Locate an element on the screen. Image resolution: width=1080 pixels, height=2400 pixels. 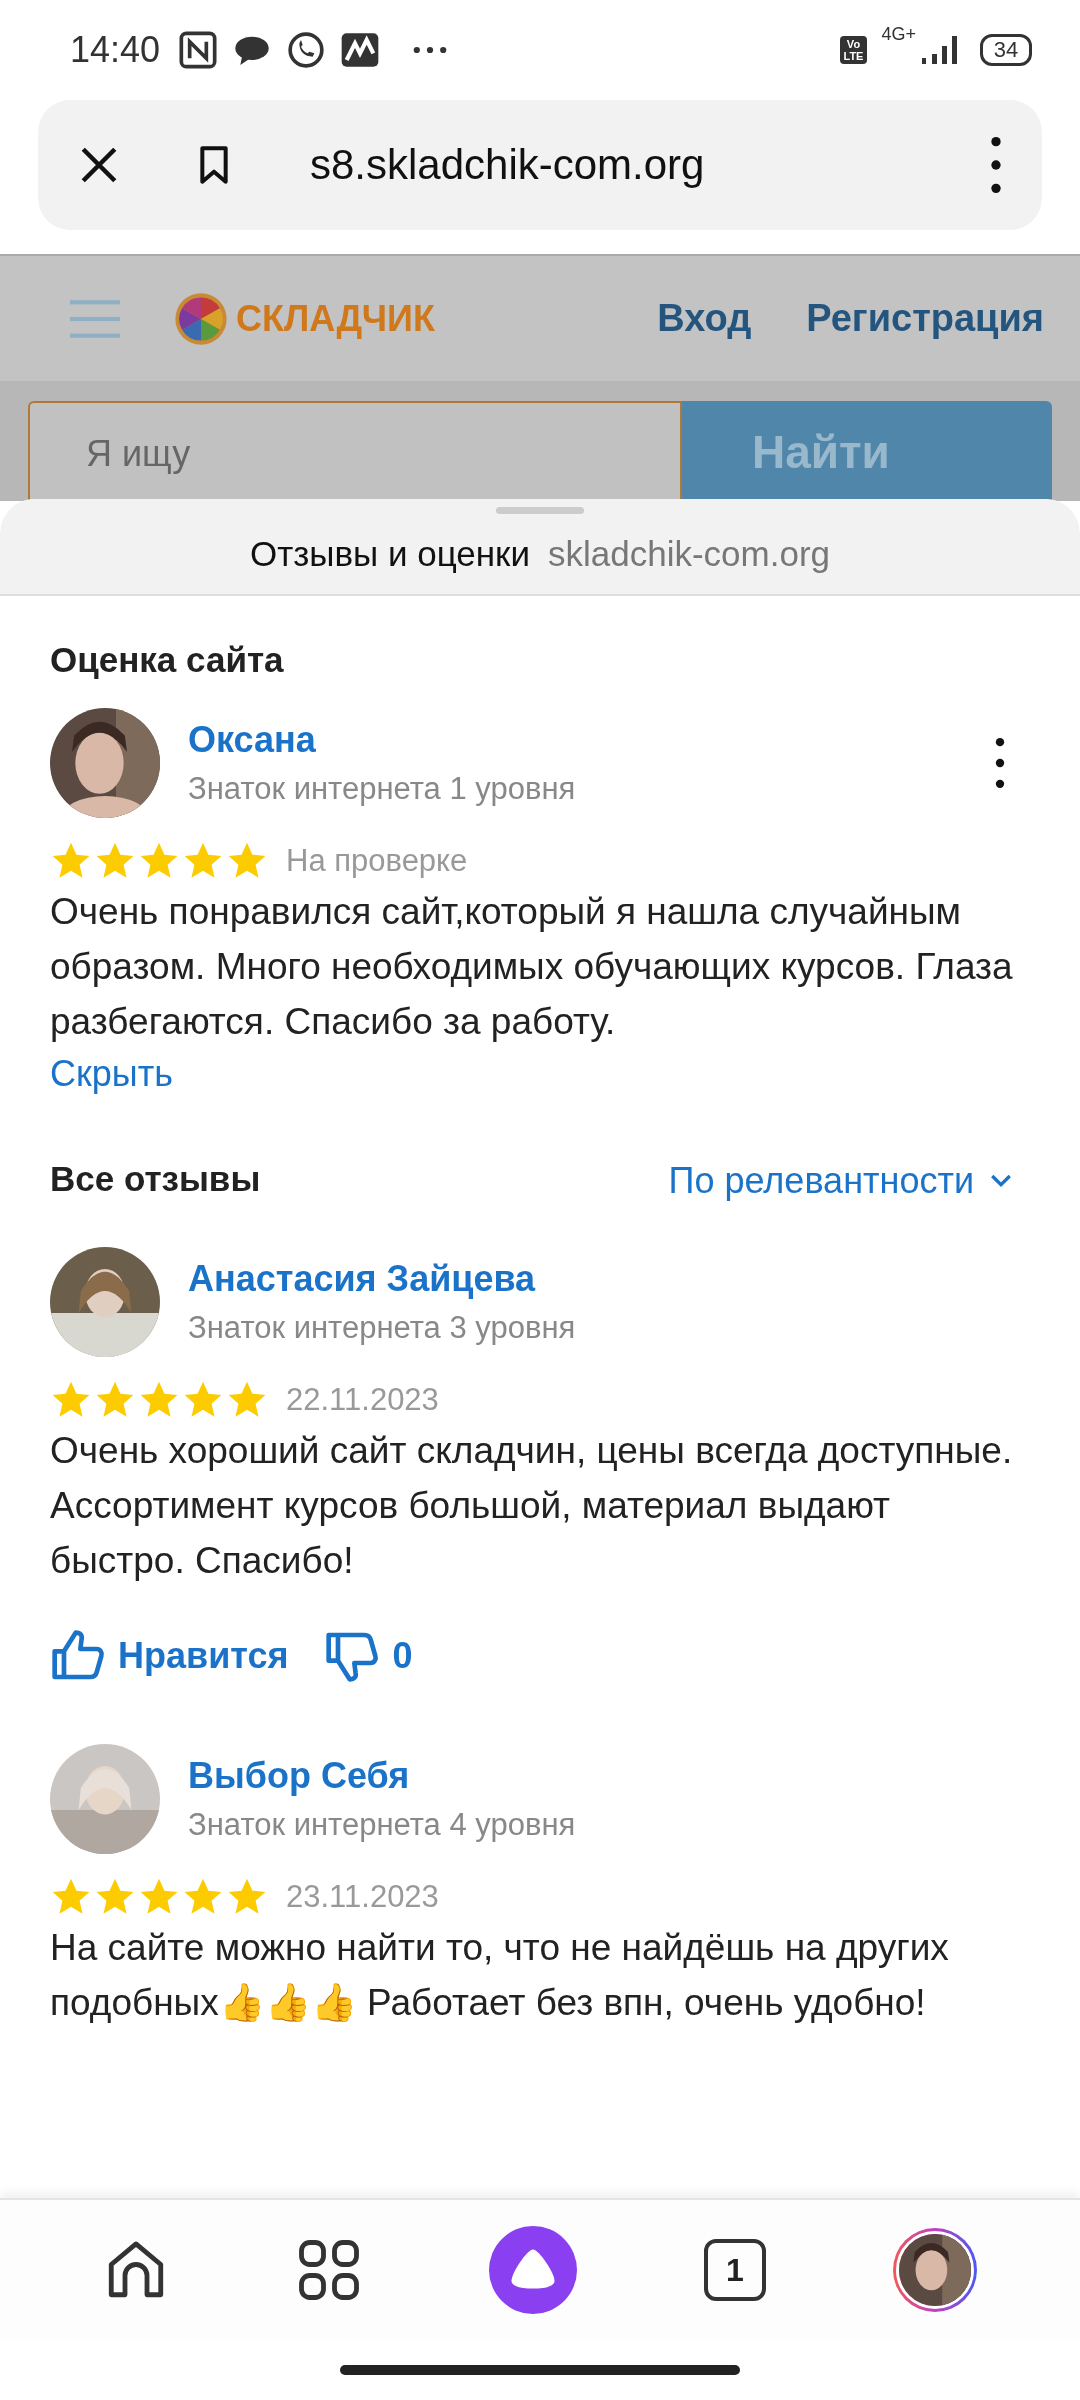
url-text: s8.skladchik-com.org is located at coordinates (650, 165).